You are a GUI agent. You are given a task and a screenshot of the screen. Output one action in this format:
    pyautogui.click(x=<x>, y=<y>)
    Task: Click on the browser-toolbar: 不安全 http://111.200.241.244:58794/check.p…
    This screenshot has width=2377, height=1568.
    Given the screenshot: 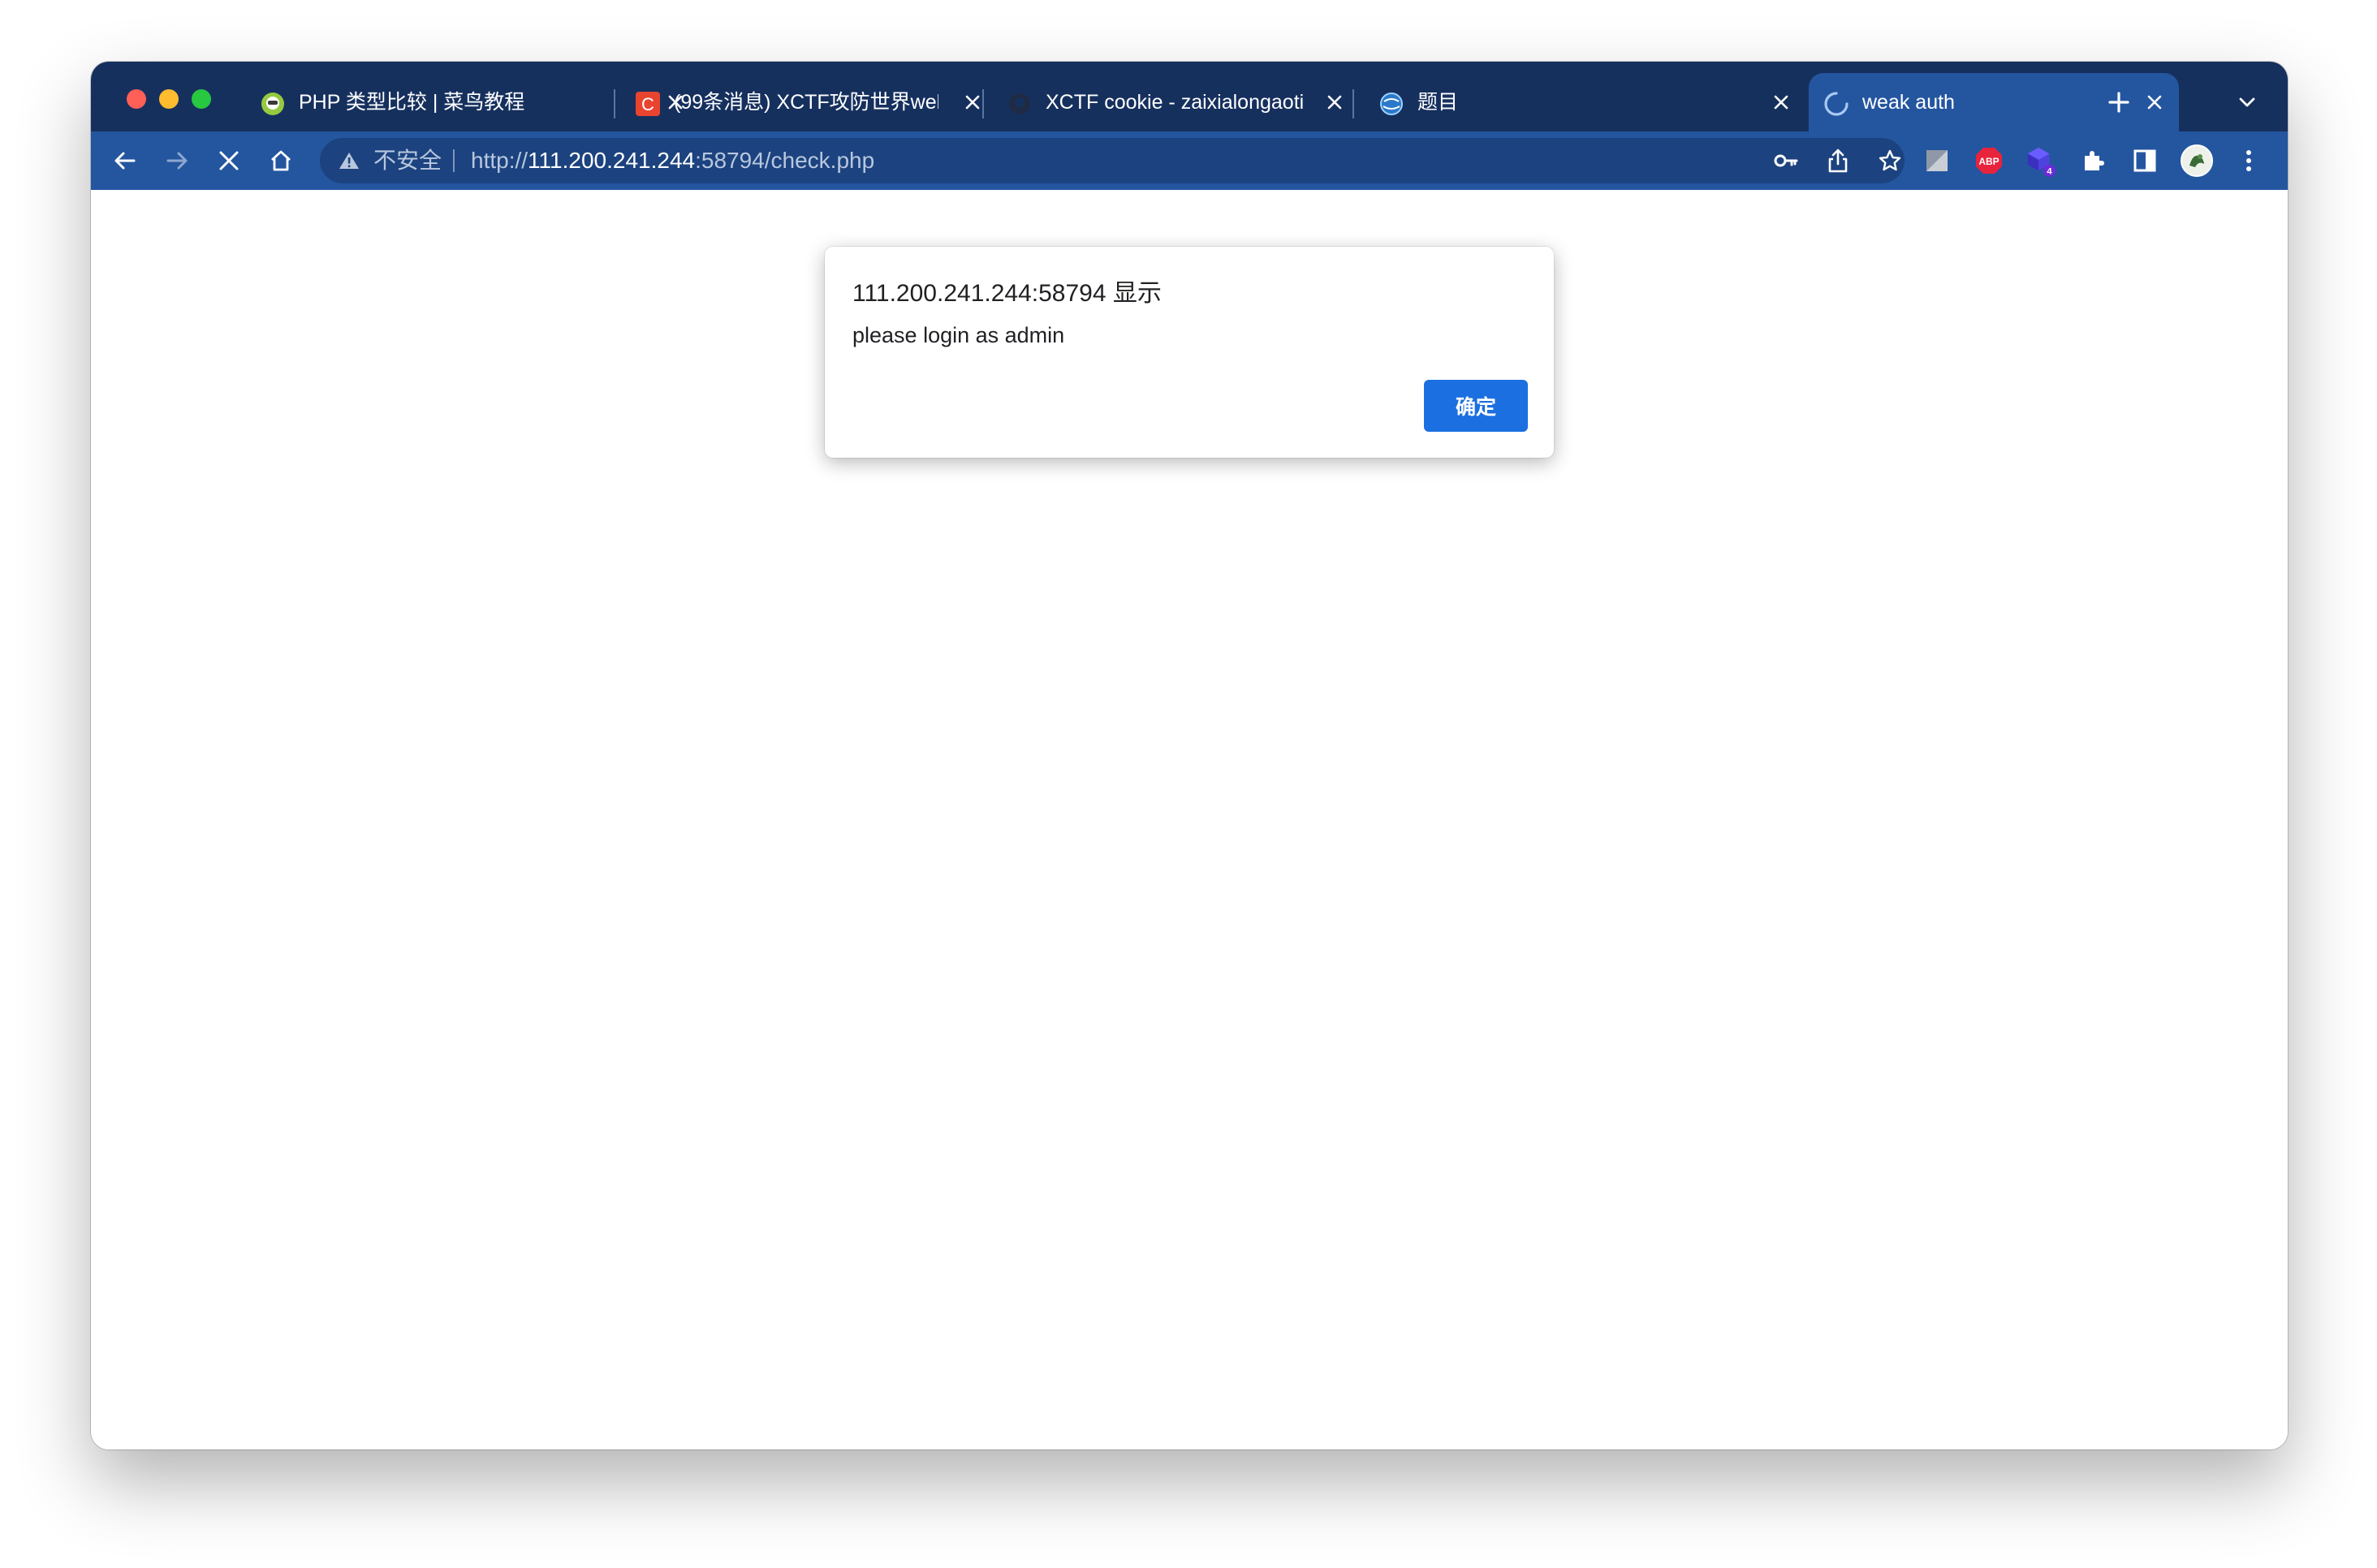 What is the action you would take?
    pyautogui.click(x=1189, y=161)
    